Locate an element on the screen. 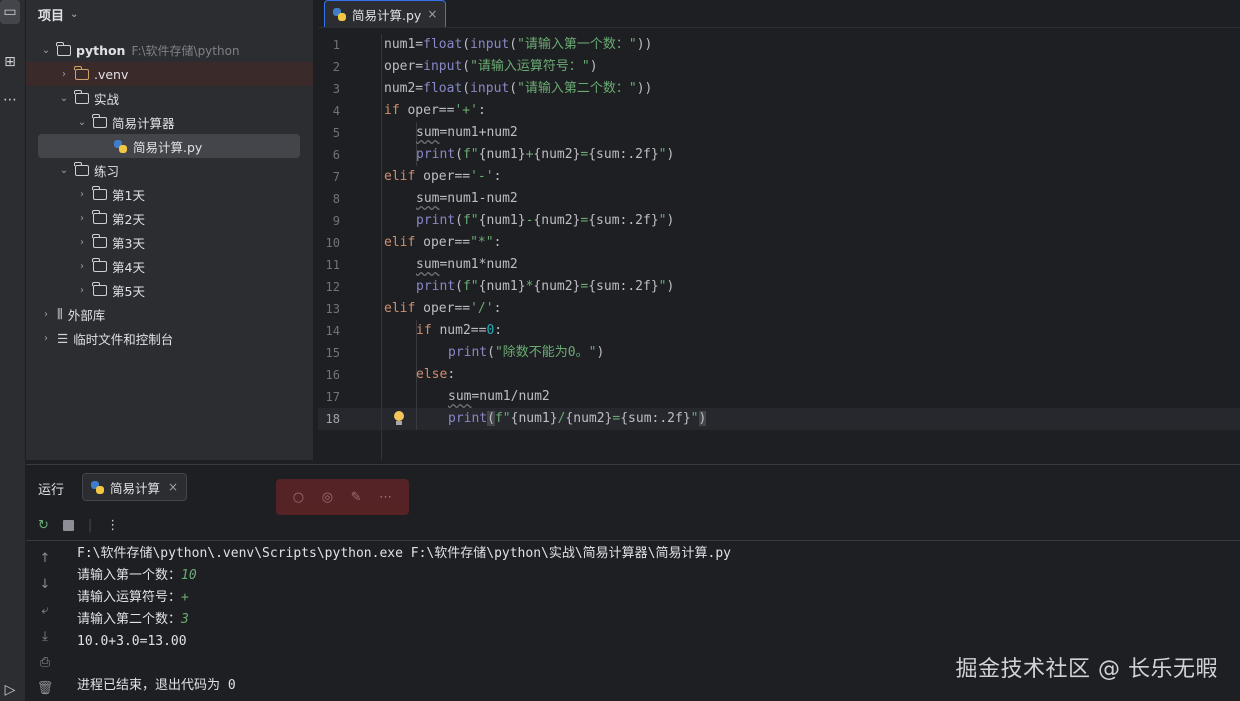 The width and height of the screenshot is (1240, 701). line-number: 2 is located at coordinates (336, 67).